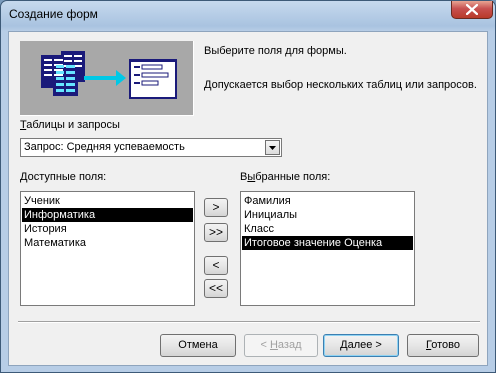 This screenshot has width=496, height=373. I want to click on footer-divider, so click(249, 322).